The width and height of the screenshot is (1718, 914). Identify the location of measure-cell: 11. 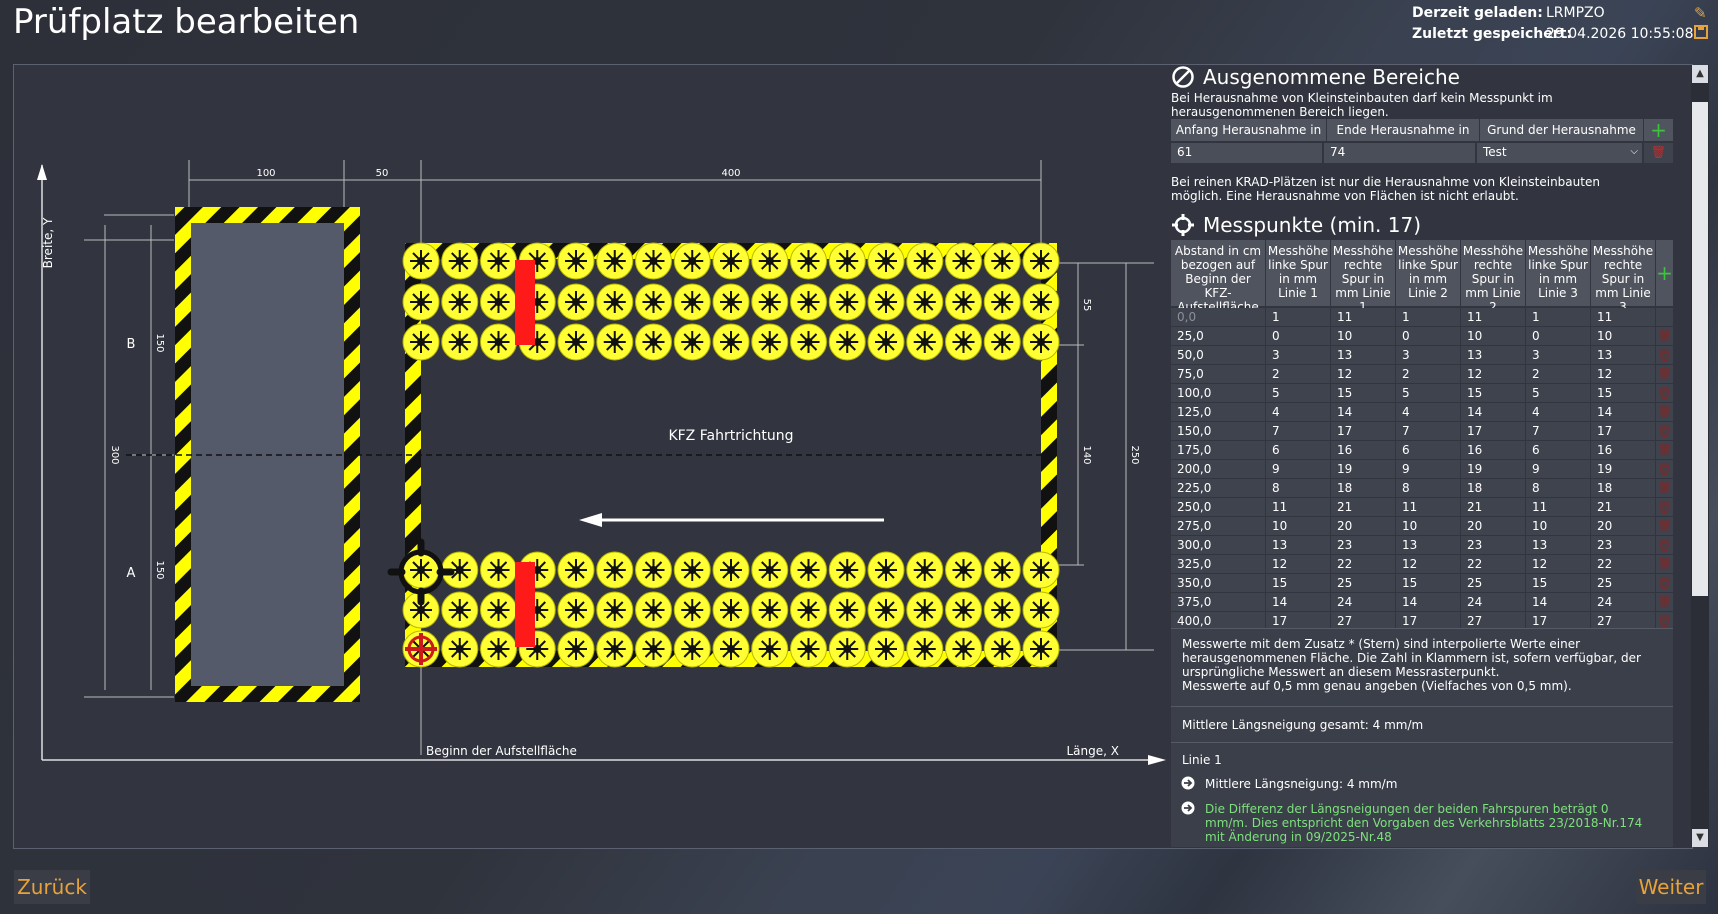
(1558, 507).